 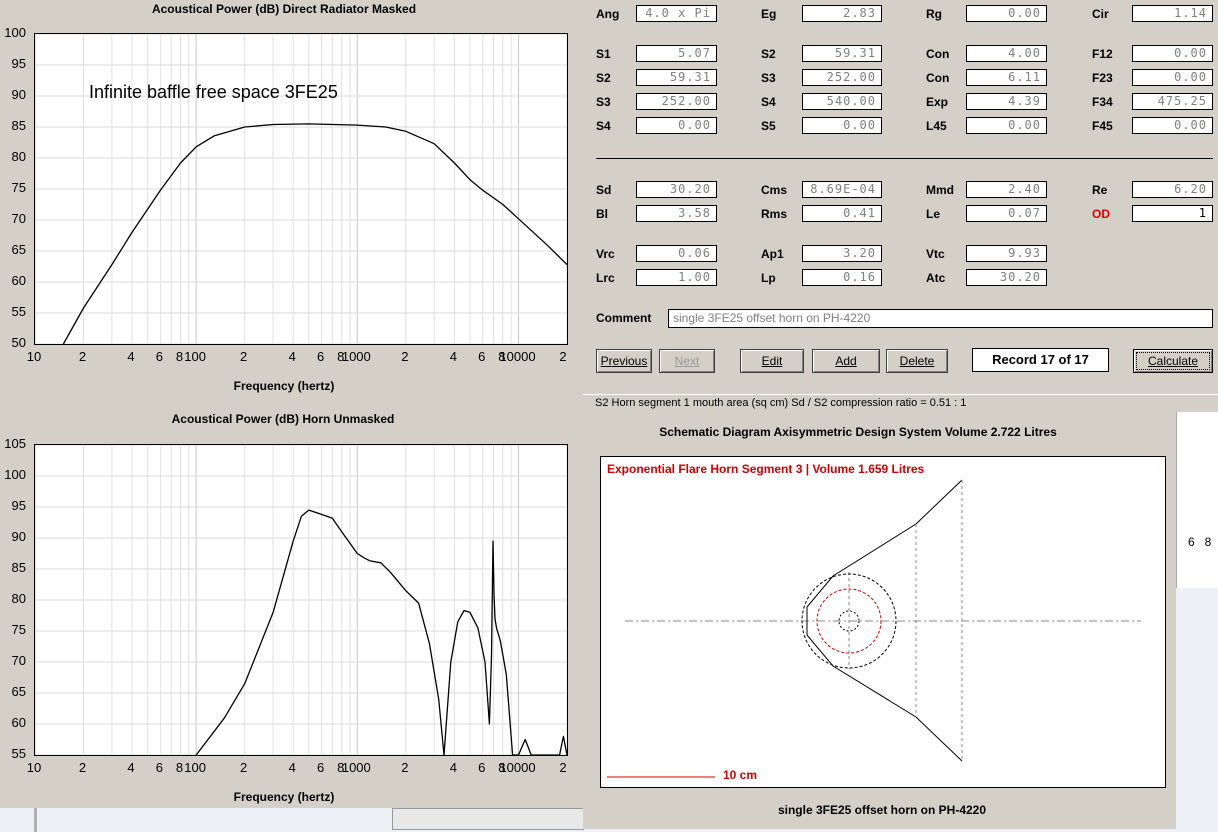 What do you see at coordinates (740, 775) in the screenshot?
I see `schematic-scale-label: 10 cm` at bounding box center [740, 775].